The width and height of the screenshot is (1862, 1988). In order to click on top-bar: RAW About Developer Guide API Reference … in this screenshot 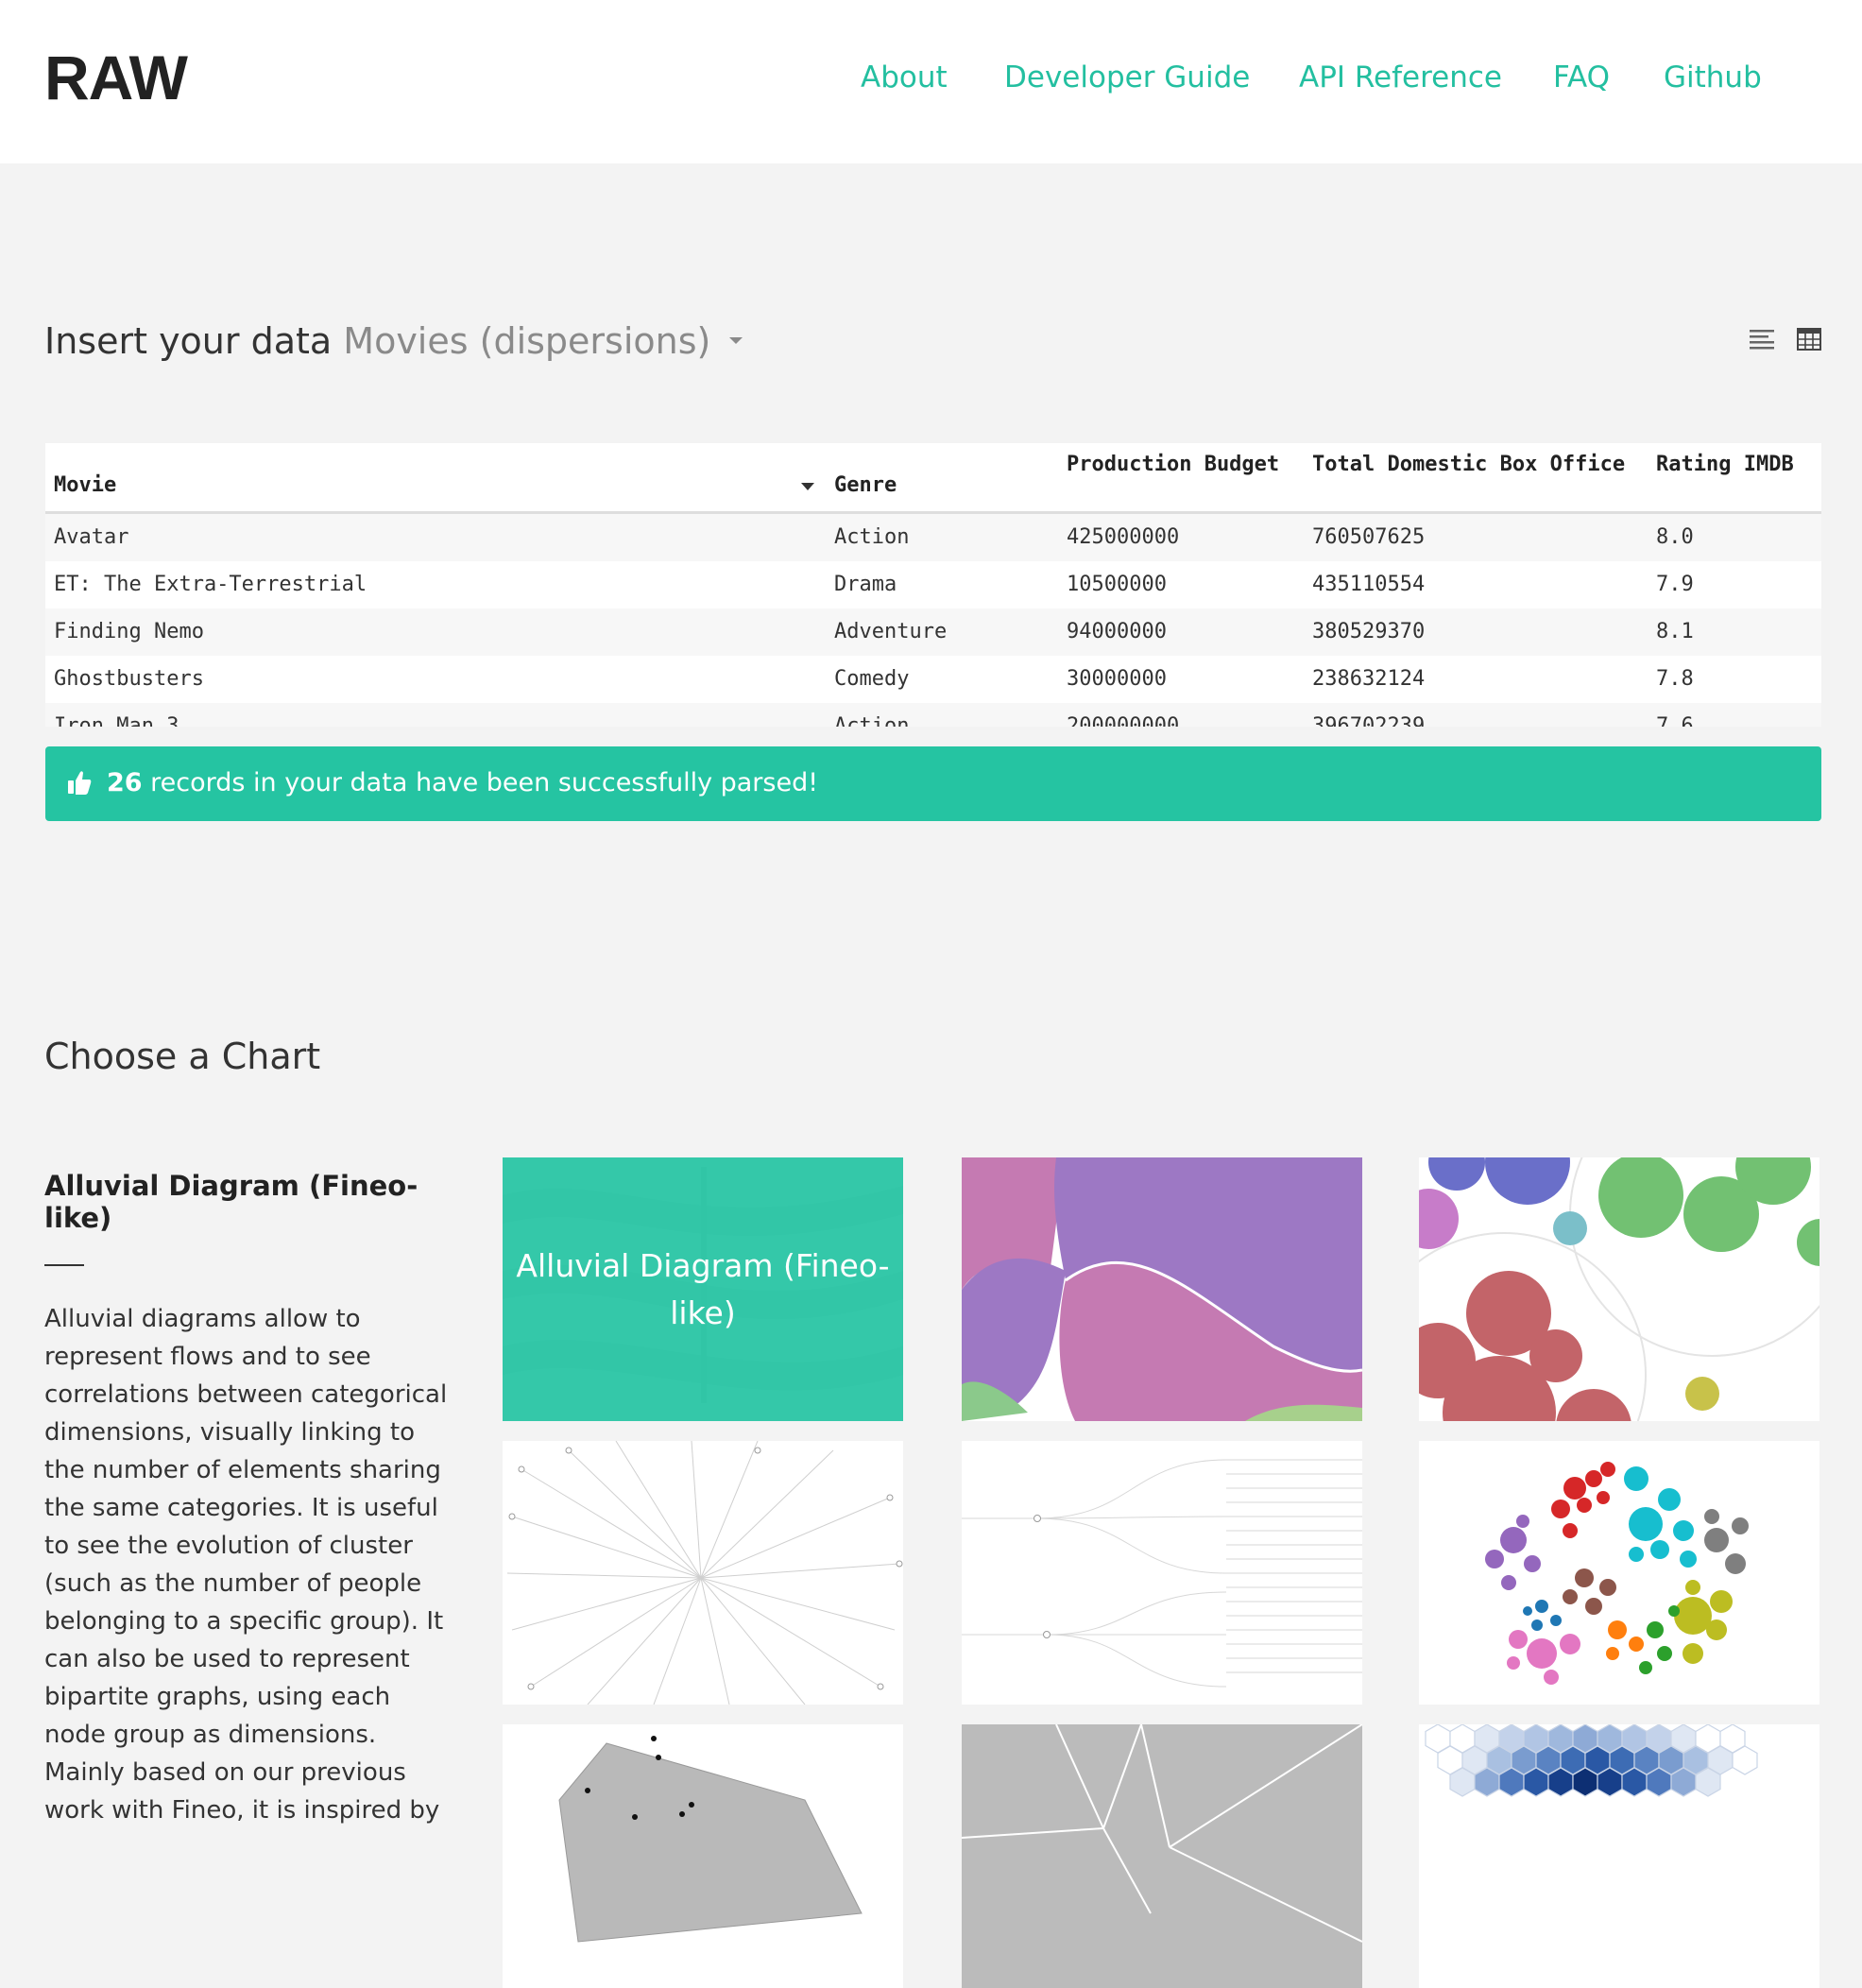, I will do `click(931, 81)`.